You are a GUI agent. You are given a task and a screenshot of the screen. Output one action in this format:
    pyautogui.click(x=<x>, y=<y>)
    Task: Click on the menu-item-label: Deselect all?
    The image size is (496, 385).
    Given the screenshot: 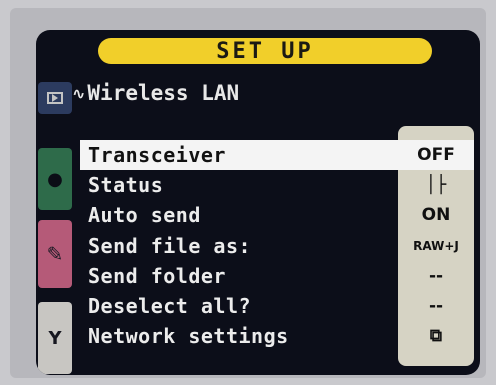 What is the action you would take?
    pyautogui.click(x=170, y=306)
    